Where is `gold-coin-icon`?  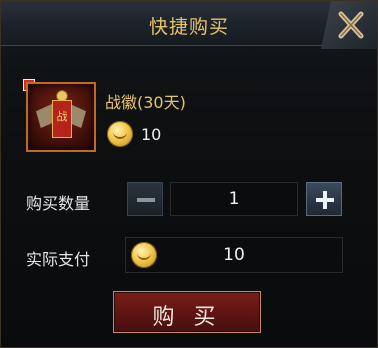 gold-coin-icon is located at coordinates (120, 134).